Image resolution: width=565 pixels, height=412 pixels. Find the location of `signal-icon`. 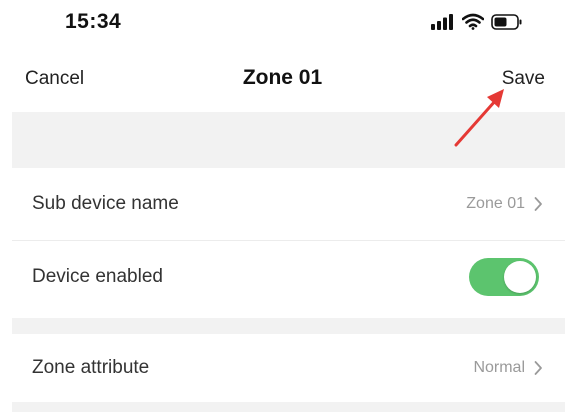

signal-icon is located at coordinates (442, 21).